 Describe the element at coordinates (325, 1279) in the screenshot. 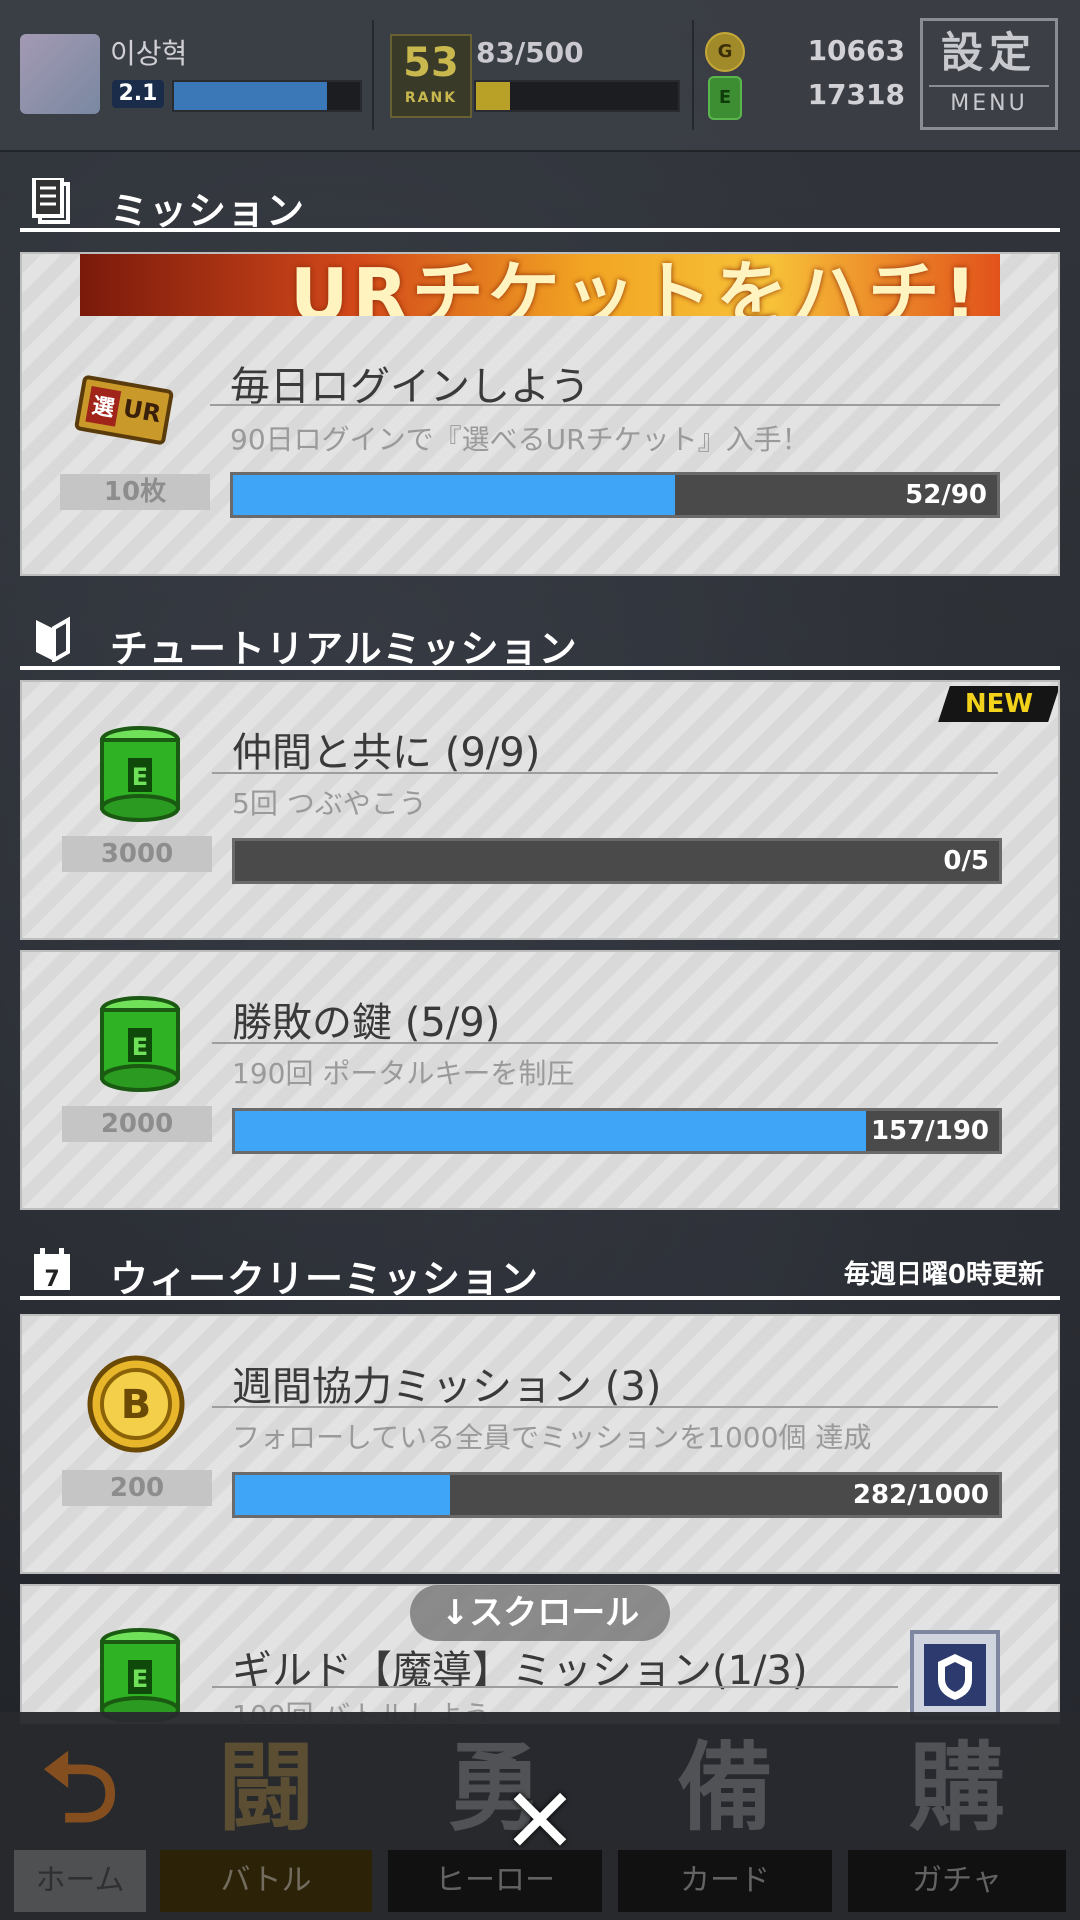

I see `section-title: ウィークリーミッション` at that location.